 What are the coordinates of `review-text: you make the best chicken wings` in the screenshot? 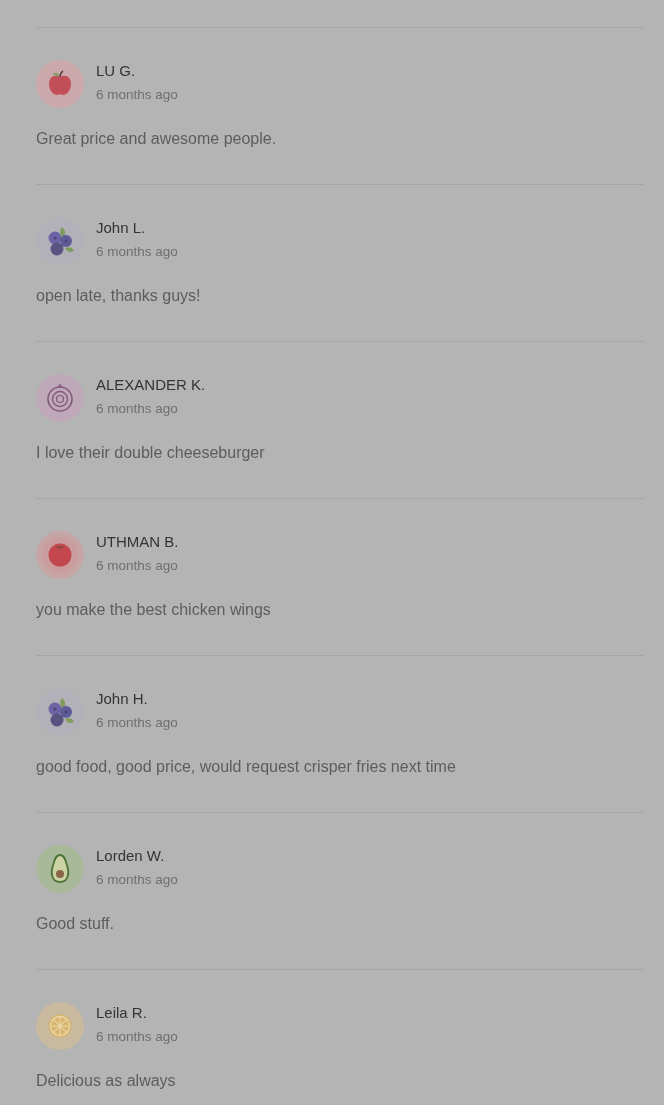 It's located at (154, 610).